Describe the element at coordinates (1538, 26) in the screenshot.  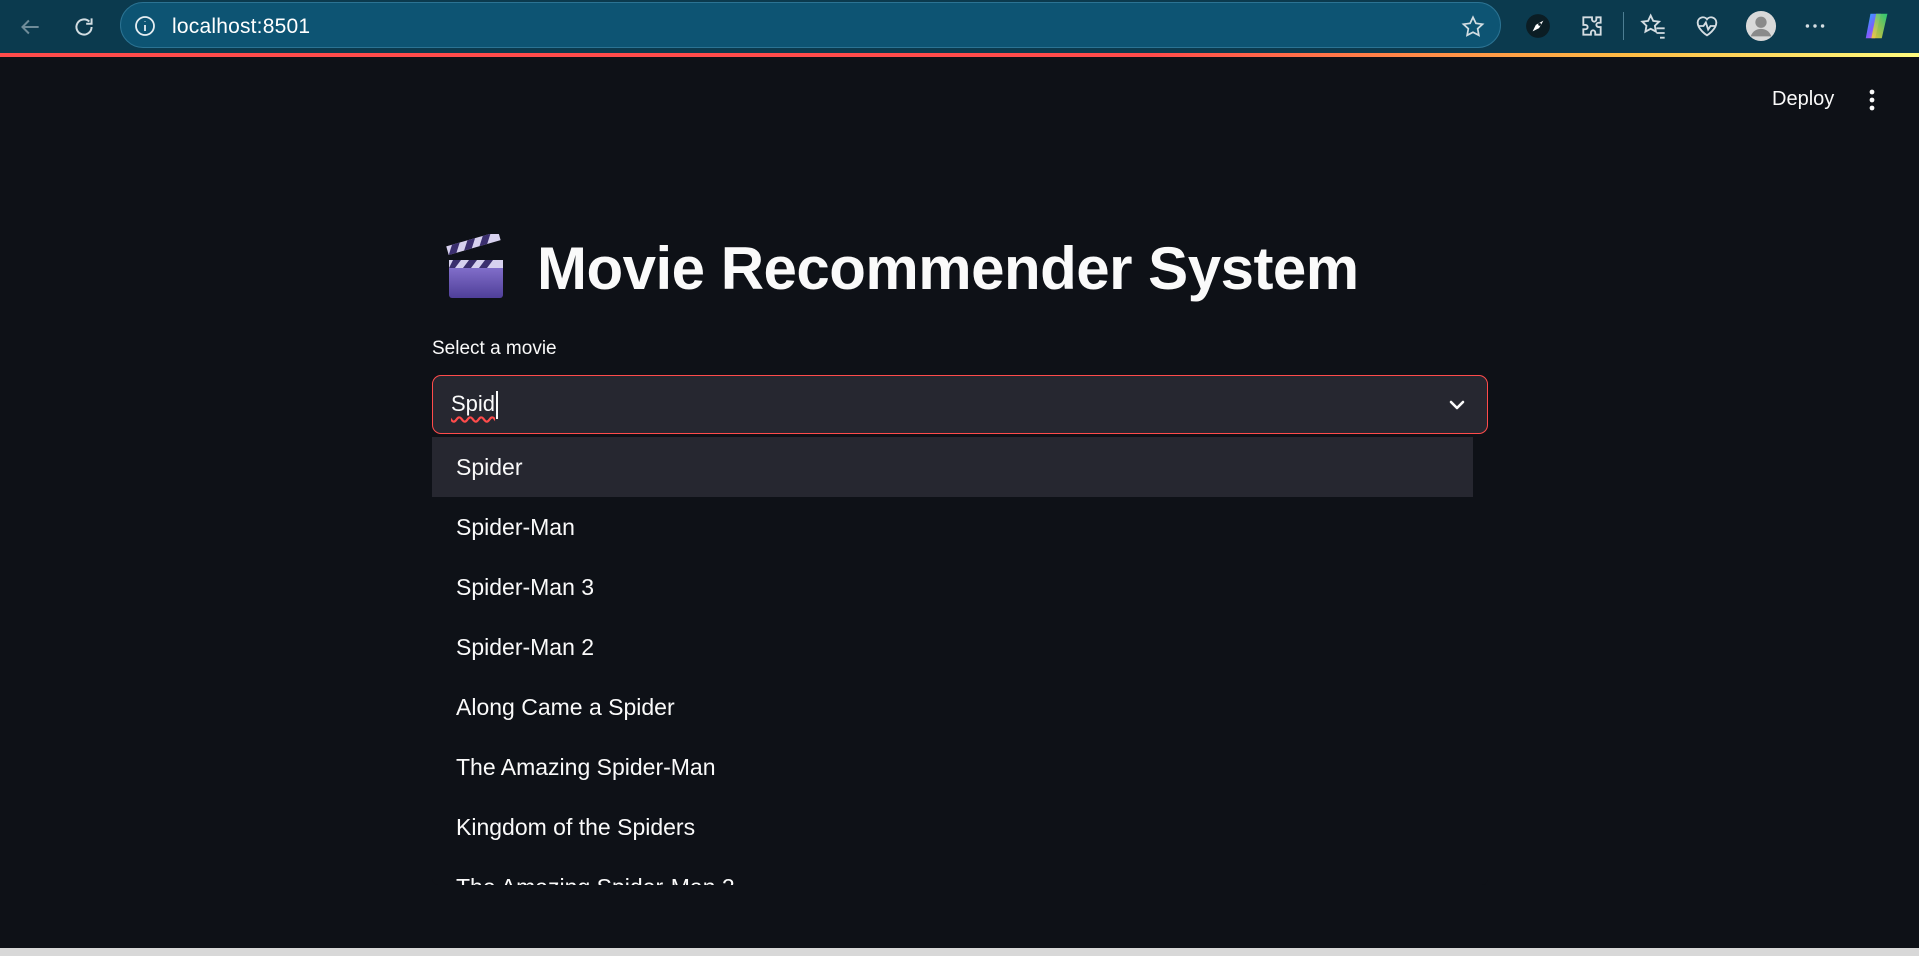
I see `extension-rocket-icon` at that location.